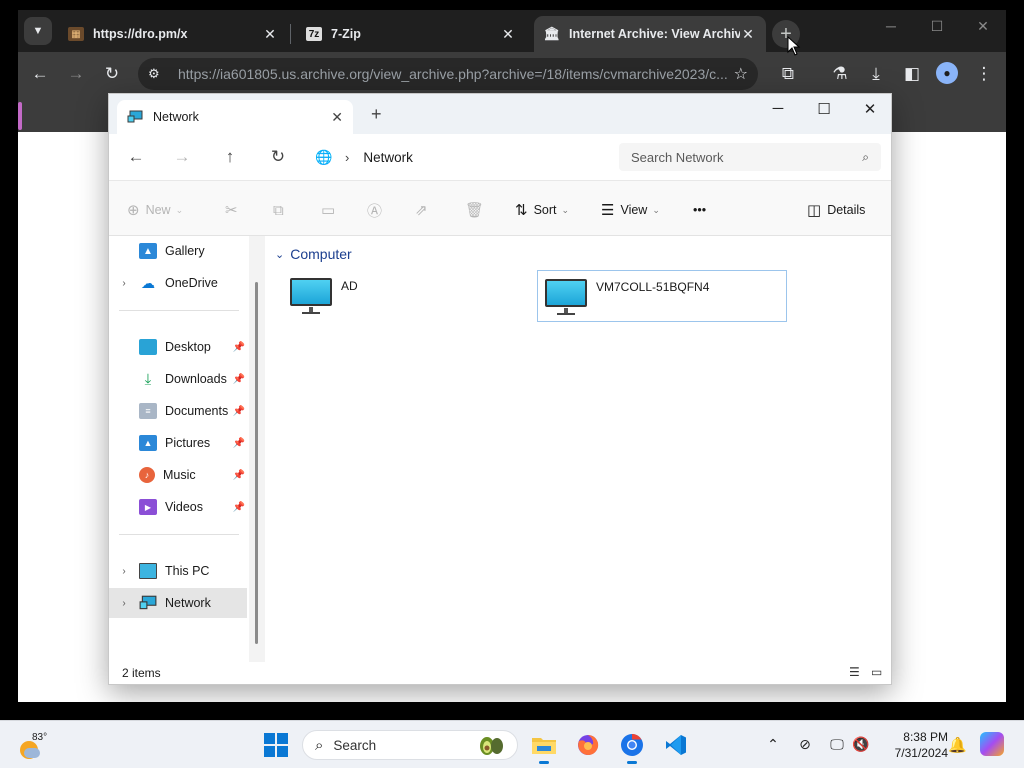 Image resolution: width=1024 pixels, height=768 pixels. I want to click on sidebar-item-this-pc: › This PC, so click(179, 571).